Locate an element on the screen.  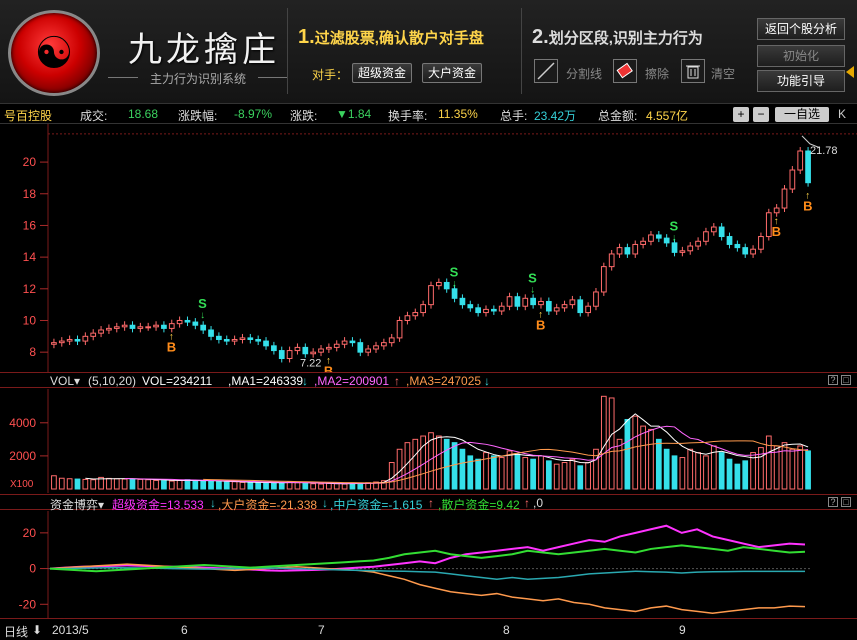
k-chart-button: K is located at coordinates (842, 114).